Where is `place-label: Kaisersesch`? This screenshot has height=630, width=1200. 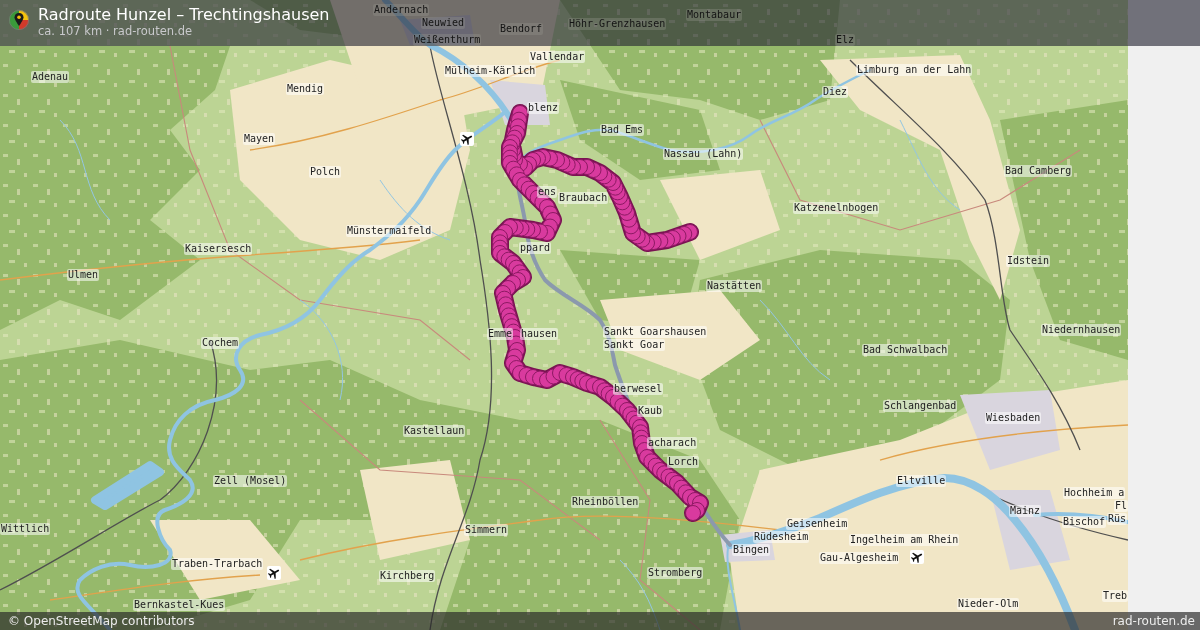 place-label: Kaisersesch is located at coordinates (218, 249).